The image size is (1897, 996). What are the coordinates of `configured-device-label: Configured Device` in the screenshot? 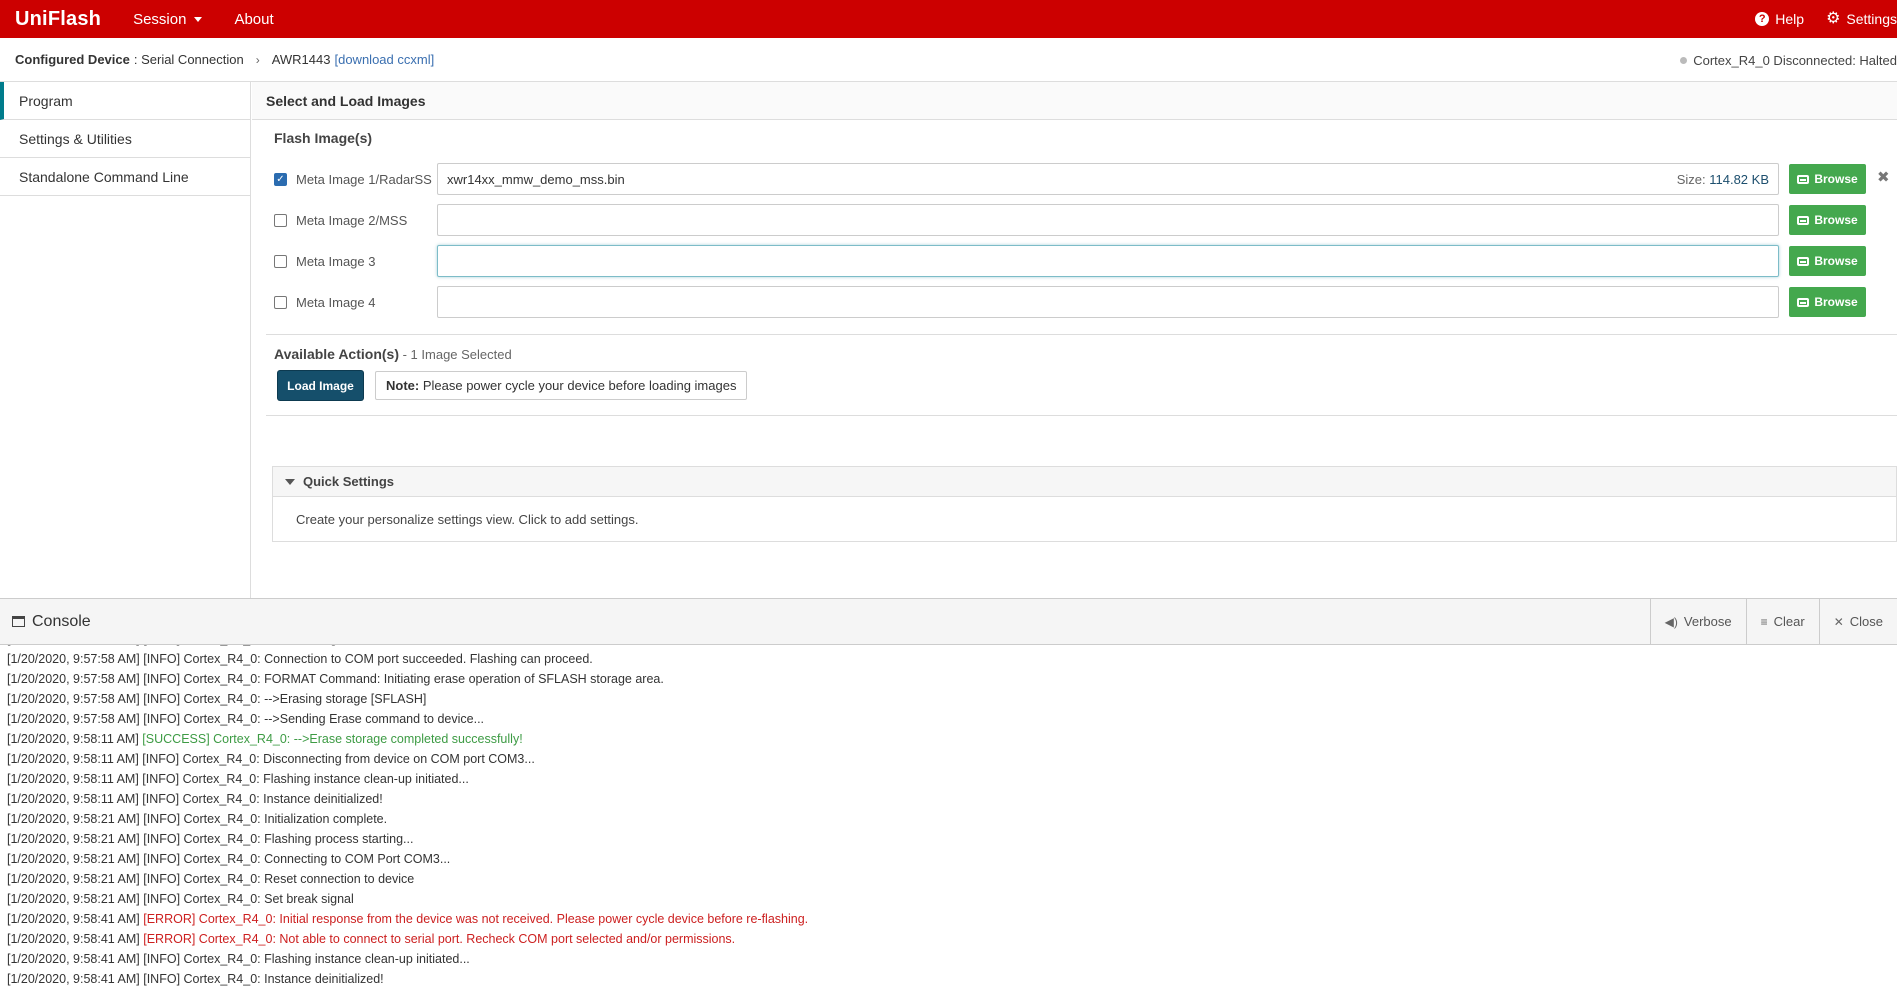 It's located at (72, 59).